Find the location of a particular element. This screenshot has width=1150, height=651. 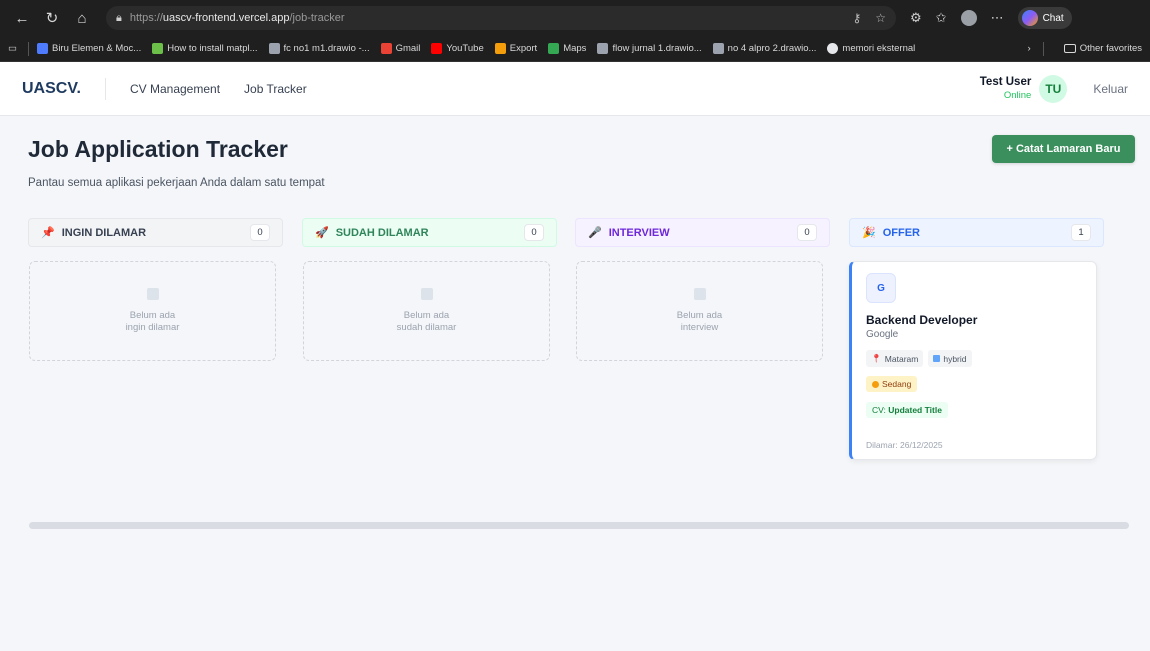

priority-label: Sedang is located at coordinates (897, 384).